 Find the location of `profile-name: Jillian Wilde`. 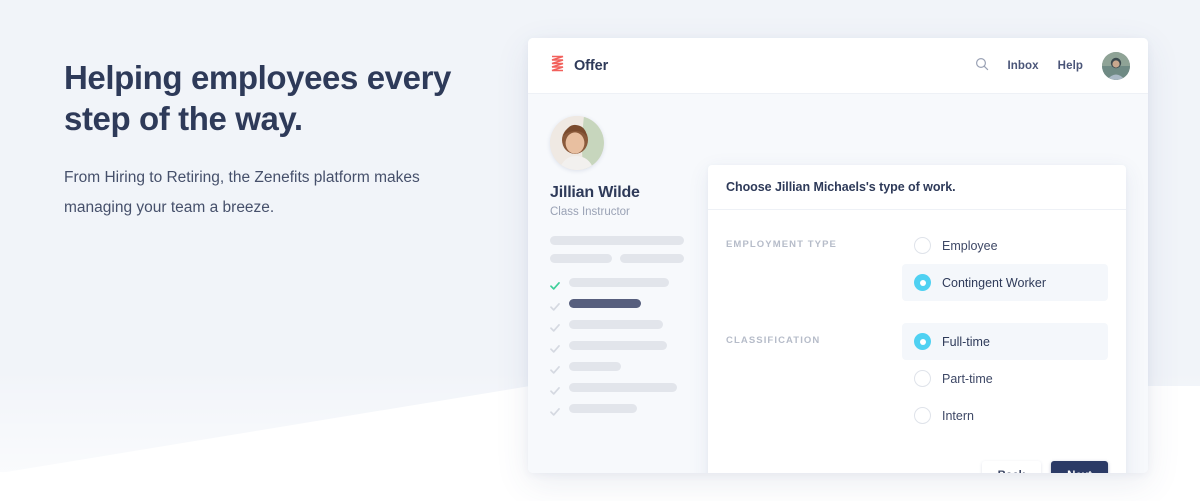

profile-name: Jillian Wilde is located at coordinates (595, 192).